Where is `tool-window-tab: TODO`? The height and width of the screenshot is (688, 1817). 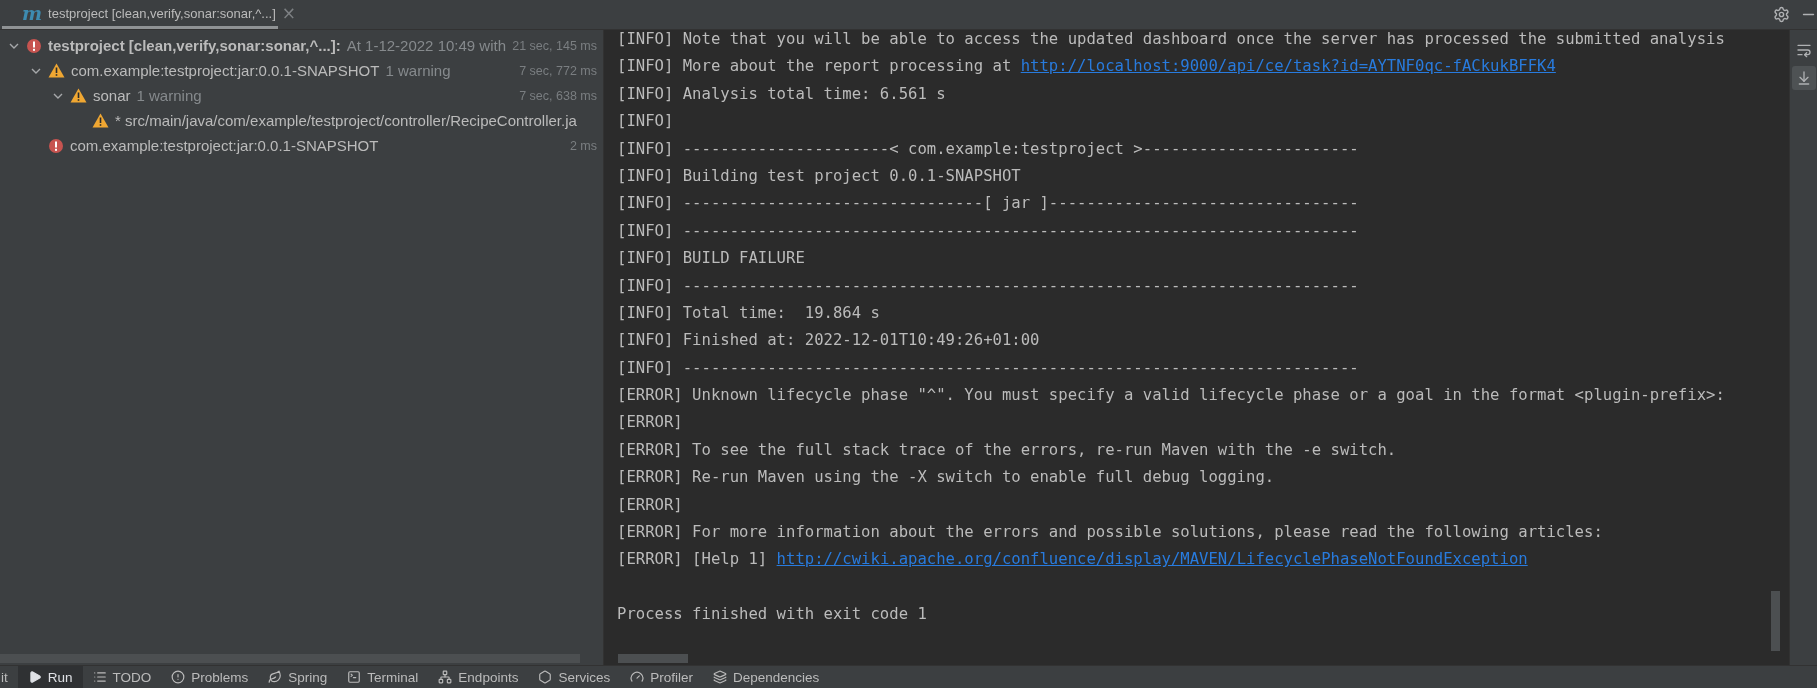 tool-window-tab: TODO is located at coordinates (122, 677).